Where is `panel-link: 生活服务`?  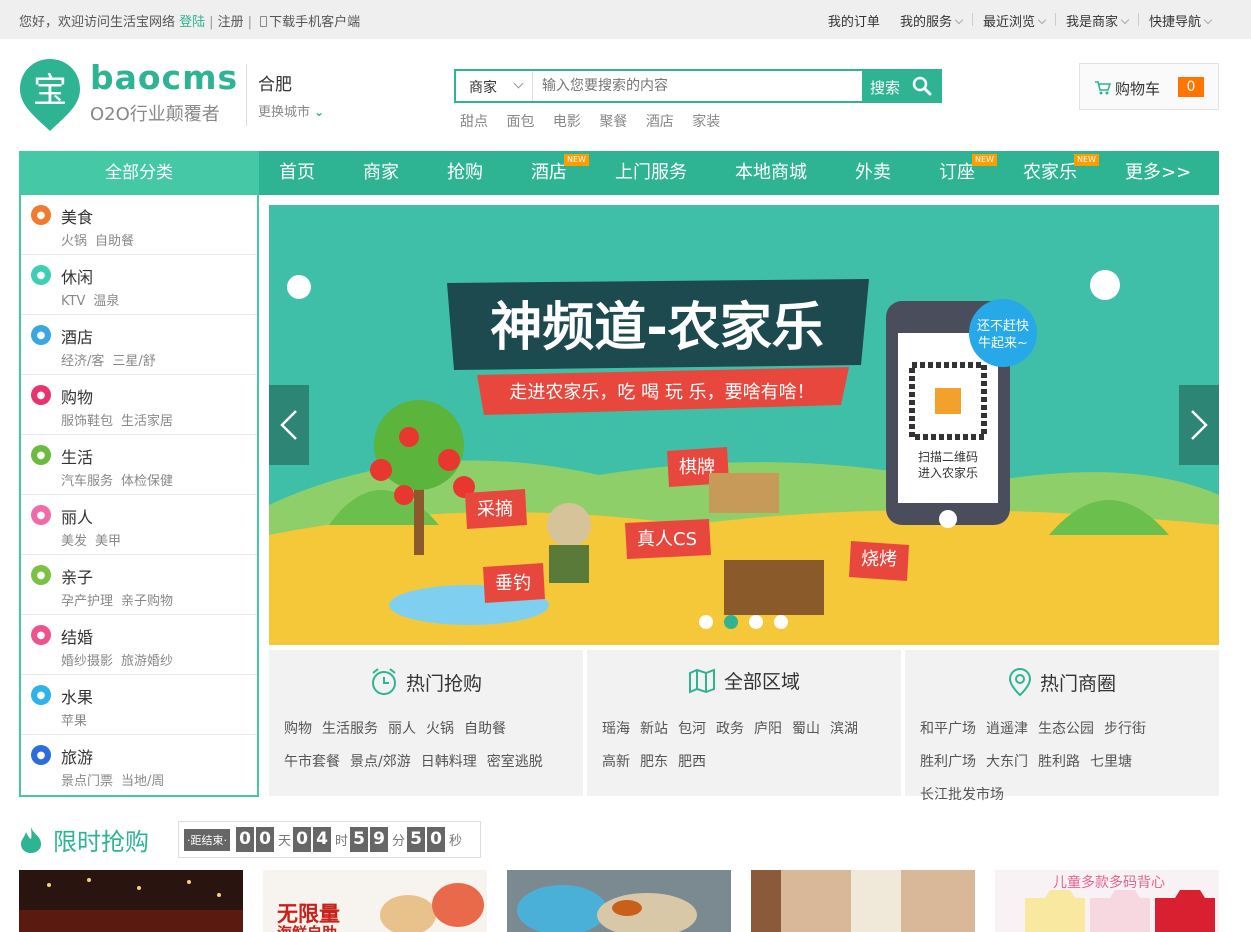 panel-link: 生活服务 is located at coordinates (350, 729).